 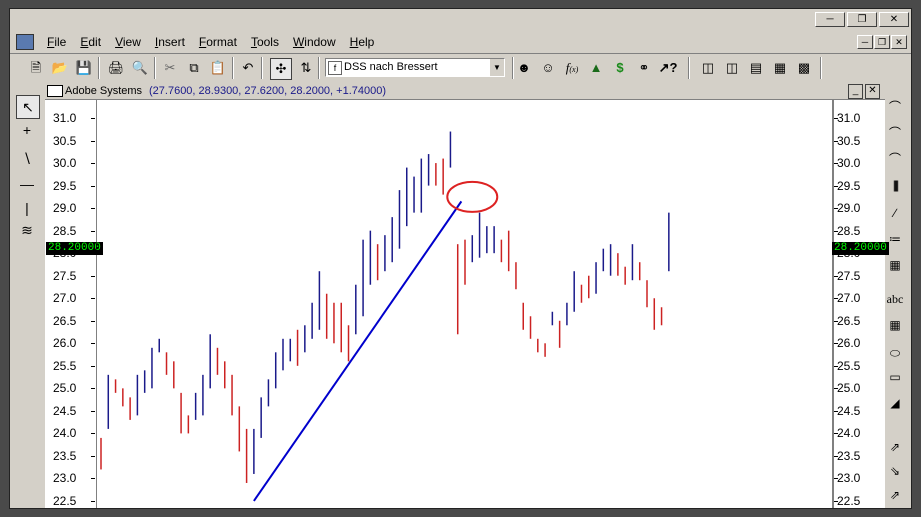 I want to click on y-tick-label-left: 29.5, so click(x=65, y=185).